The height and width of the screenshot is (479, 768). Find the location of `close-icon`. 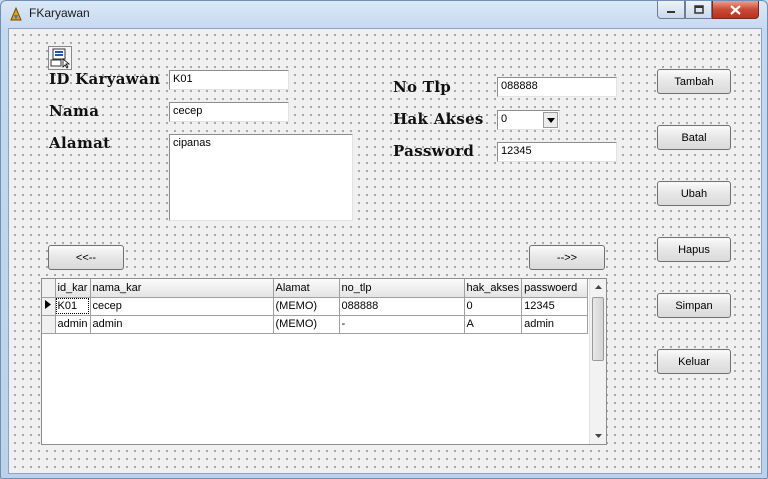

close-icon is located at coordinates (735, 9).